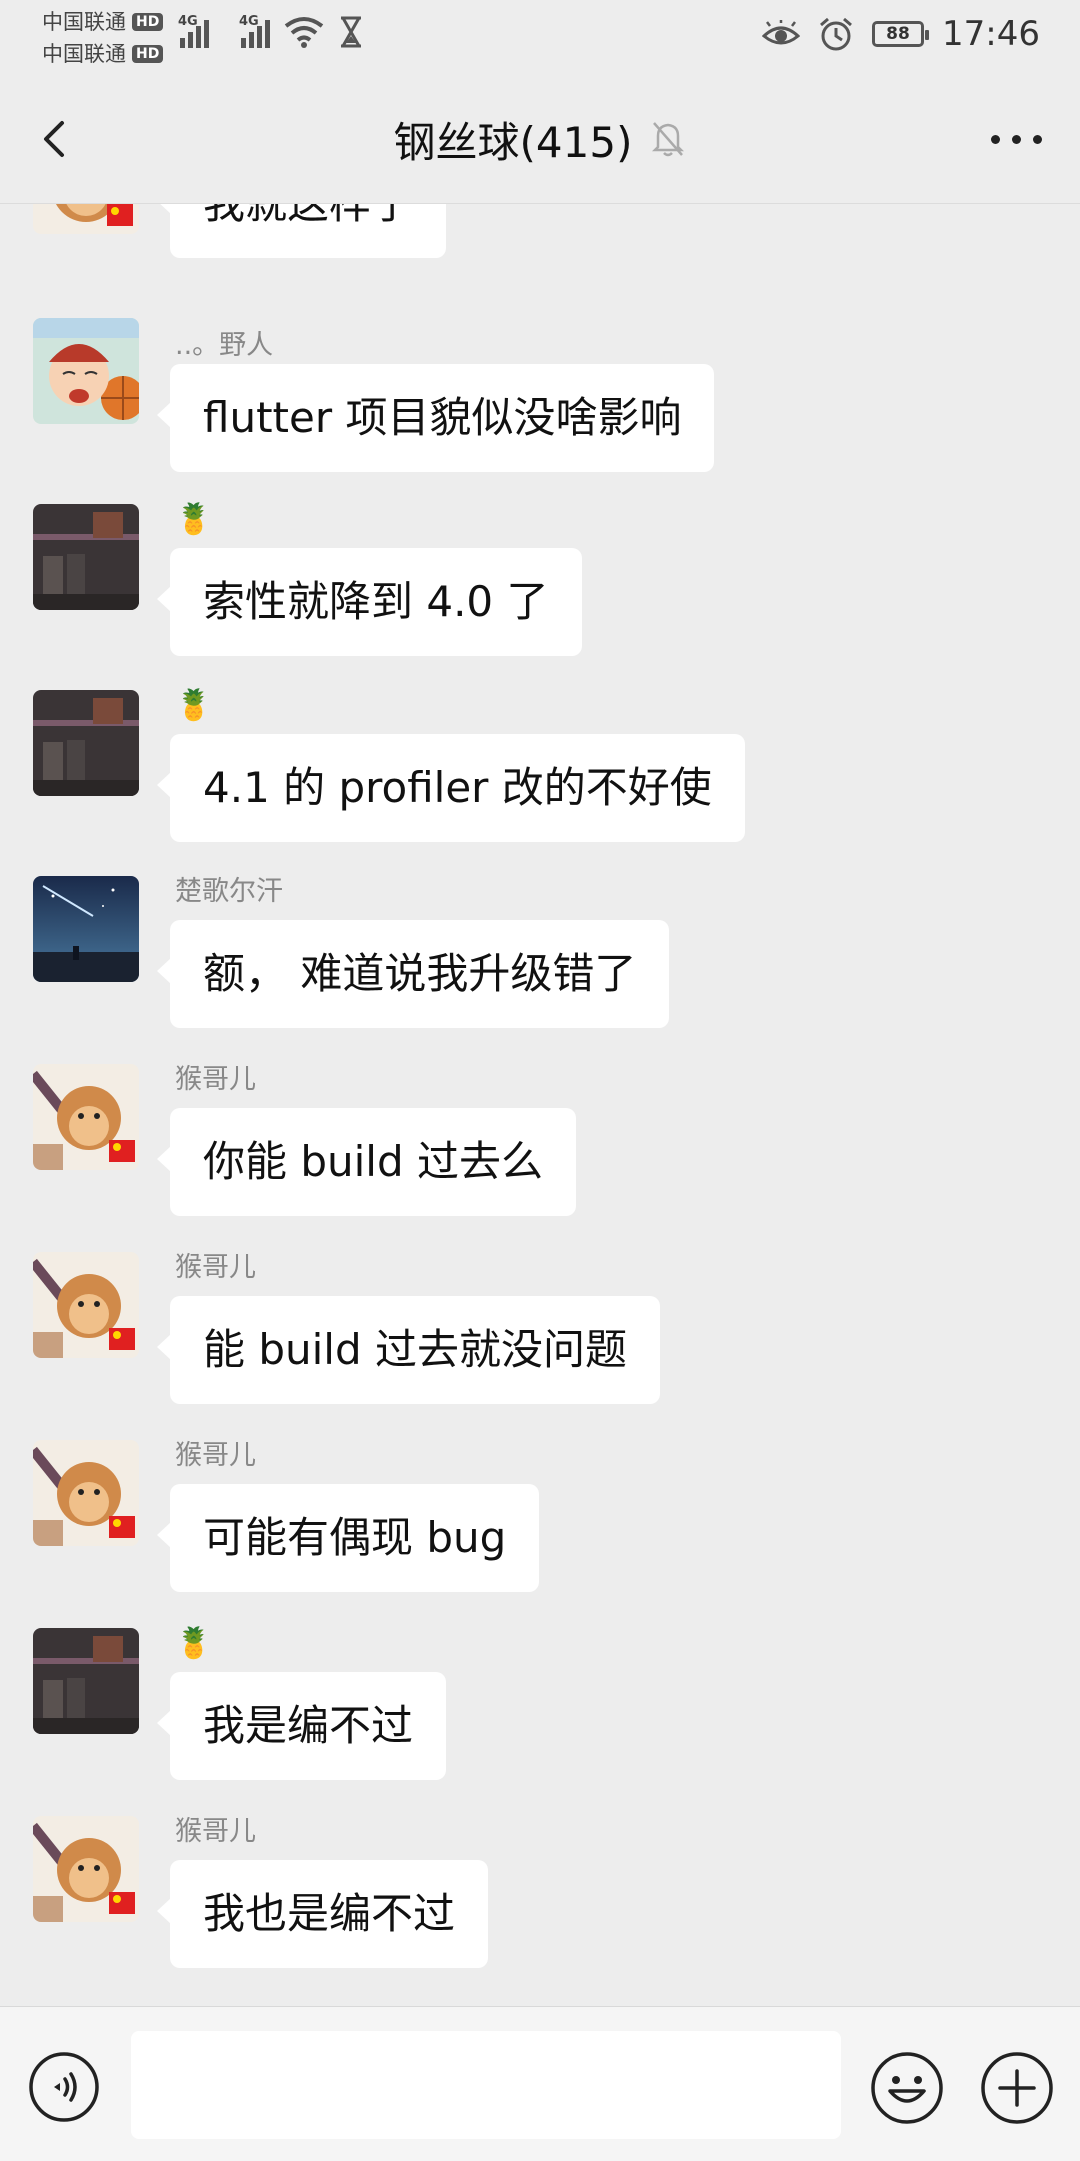  Describe the element at coordinates (668, 139) in the screenshot. I see `mute-bell-icon` at that location.